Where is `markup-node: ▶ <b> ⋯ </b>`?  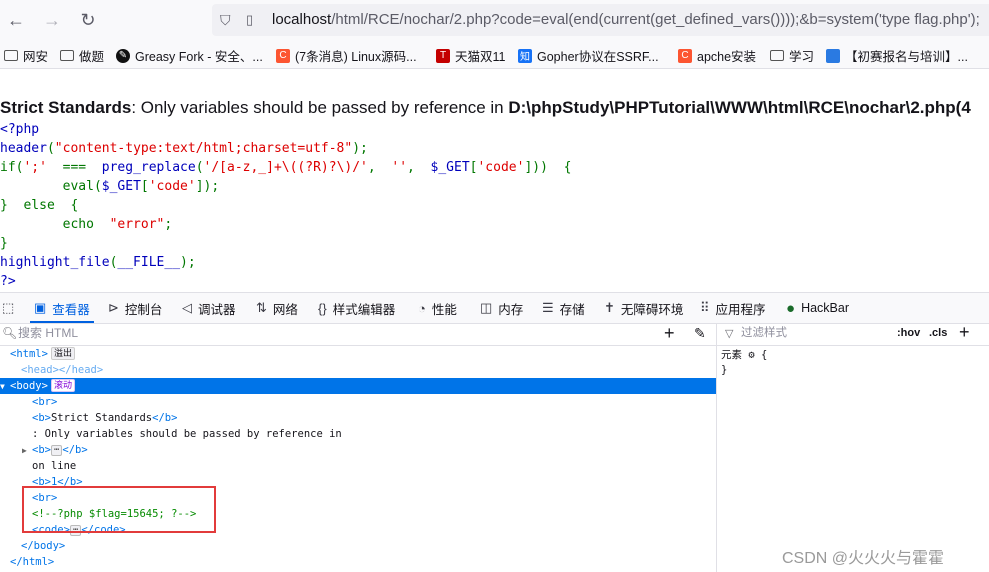 markup-node: ▶ <b> ⋯ </b> is located at coordinates (369, 450).